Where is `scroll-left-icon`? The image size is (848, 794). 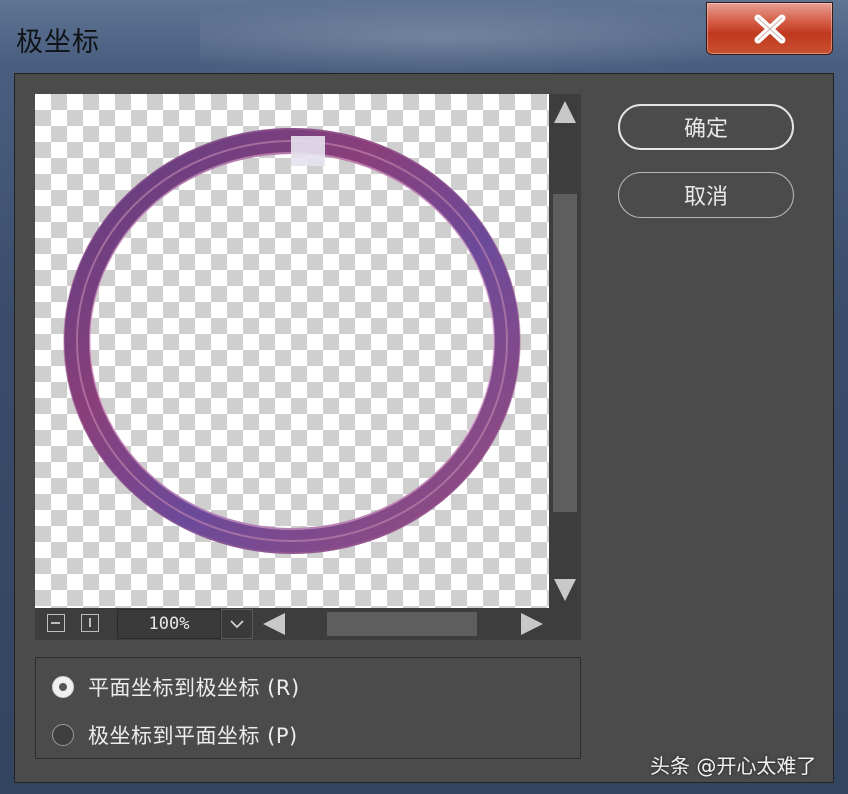 scroll-left-icon is located at coordinates (274, 624).